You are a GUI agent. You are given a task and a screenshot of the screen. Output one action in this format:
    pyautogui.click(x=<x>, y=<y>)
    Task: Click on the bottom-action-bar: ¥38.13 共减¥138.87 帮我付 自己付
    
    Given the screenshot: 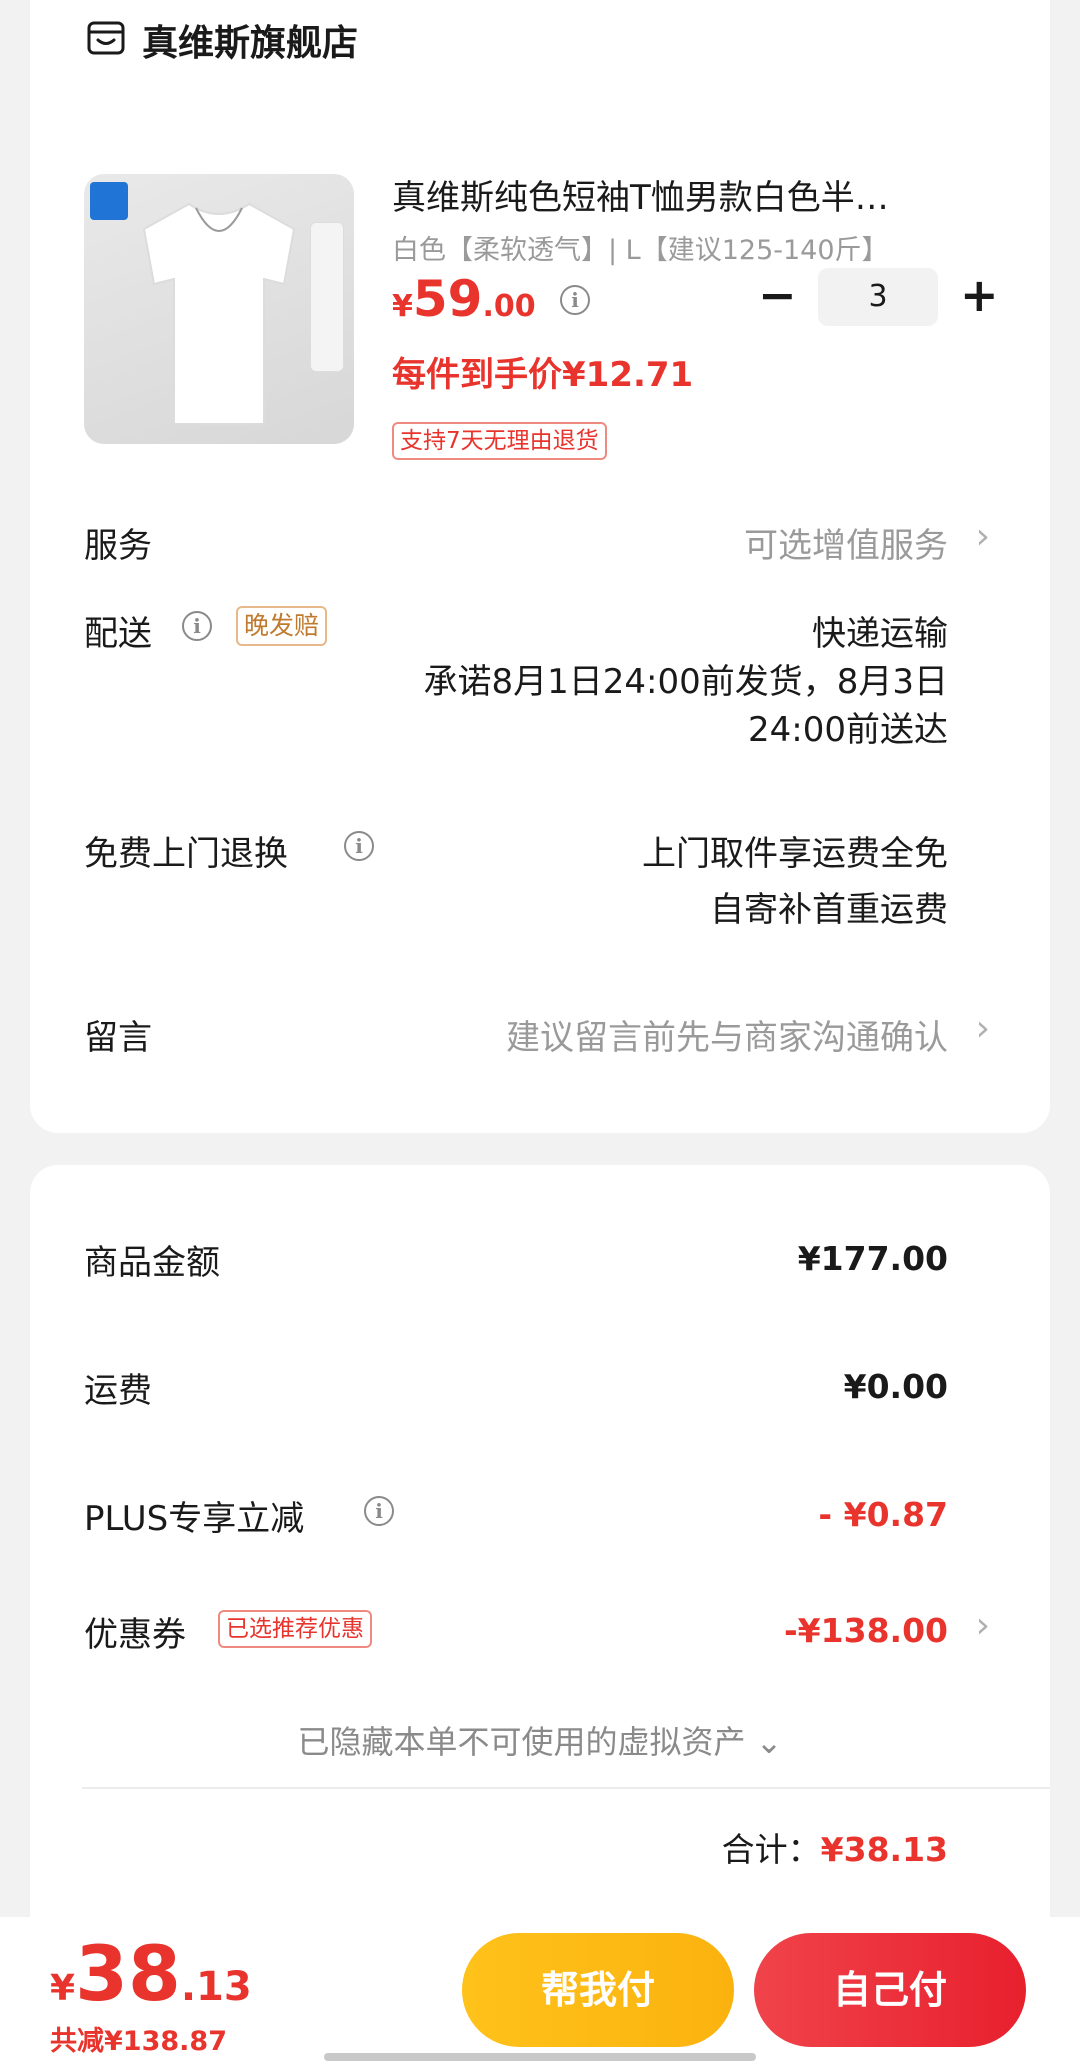 What is the action you would take?
    pyautogui.click(x=540, y=1991)
    